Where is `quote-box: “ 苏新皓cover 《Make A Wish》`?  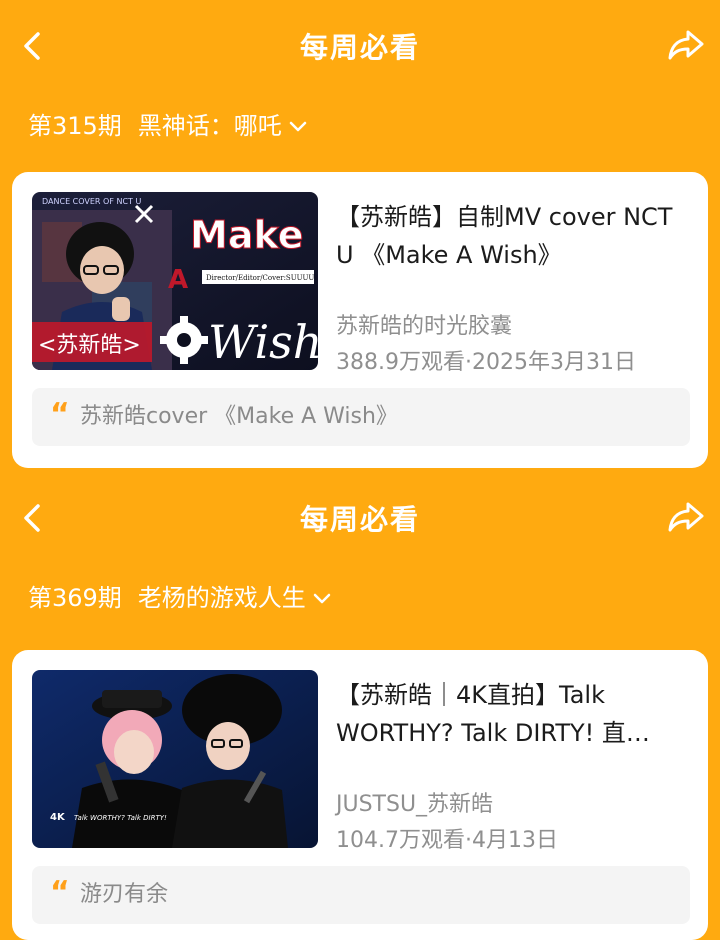
quote-box: “ 苏新皓cover 《Make A Wish》 is located at coordinates (361, 417).